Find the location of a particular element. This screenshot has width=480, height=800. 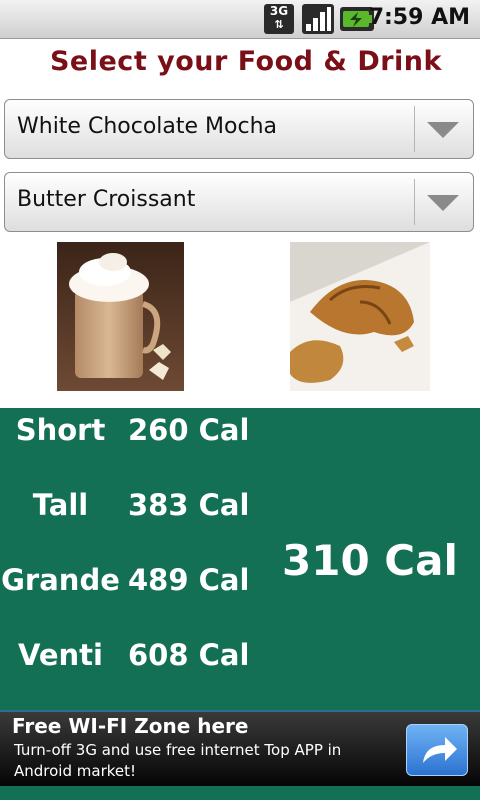

size-label: Grande is located at coordinates (60, 580).